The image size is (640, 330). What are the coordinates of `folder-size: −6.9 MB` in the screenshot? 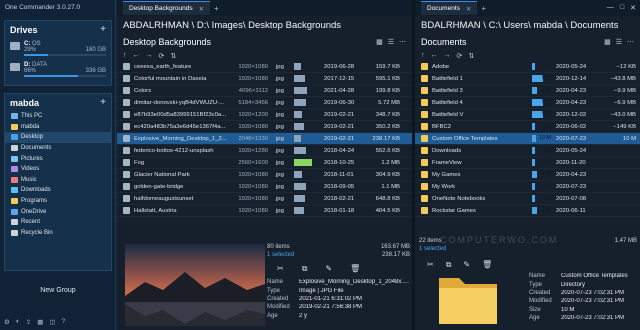 It's located at (624, 102).